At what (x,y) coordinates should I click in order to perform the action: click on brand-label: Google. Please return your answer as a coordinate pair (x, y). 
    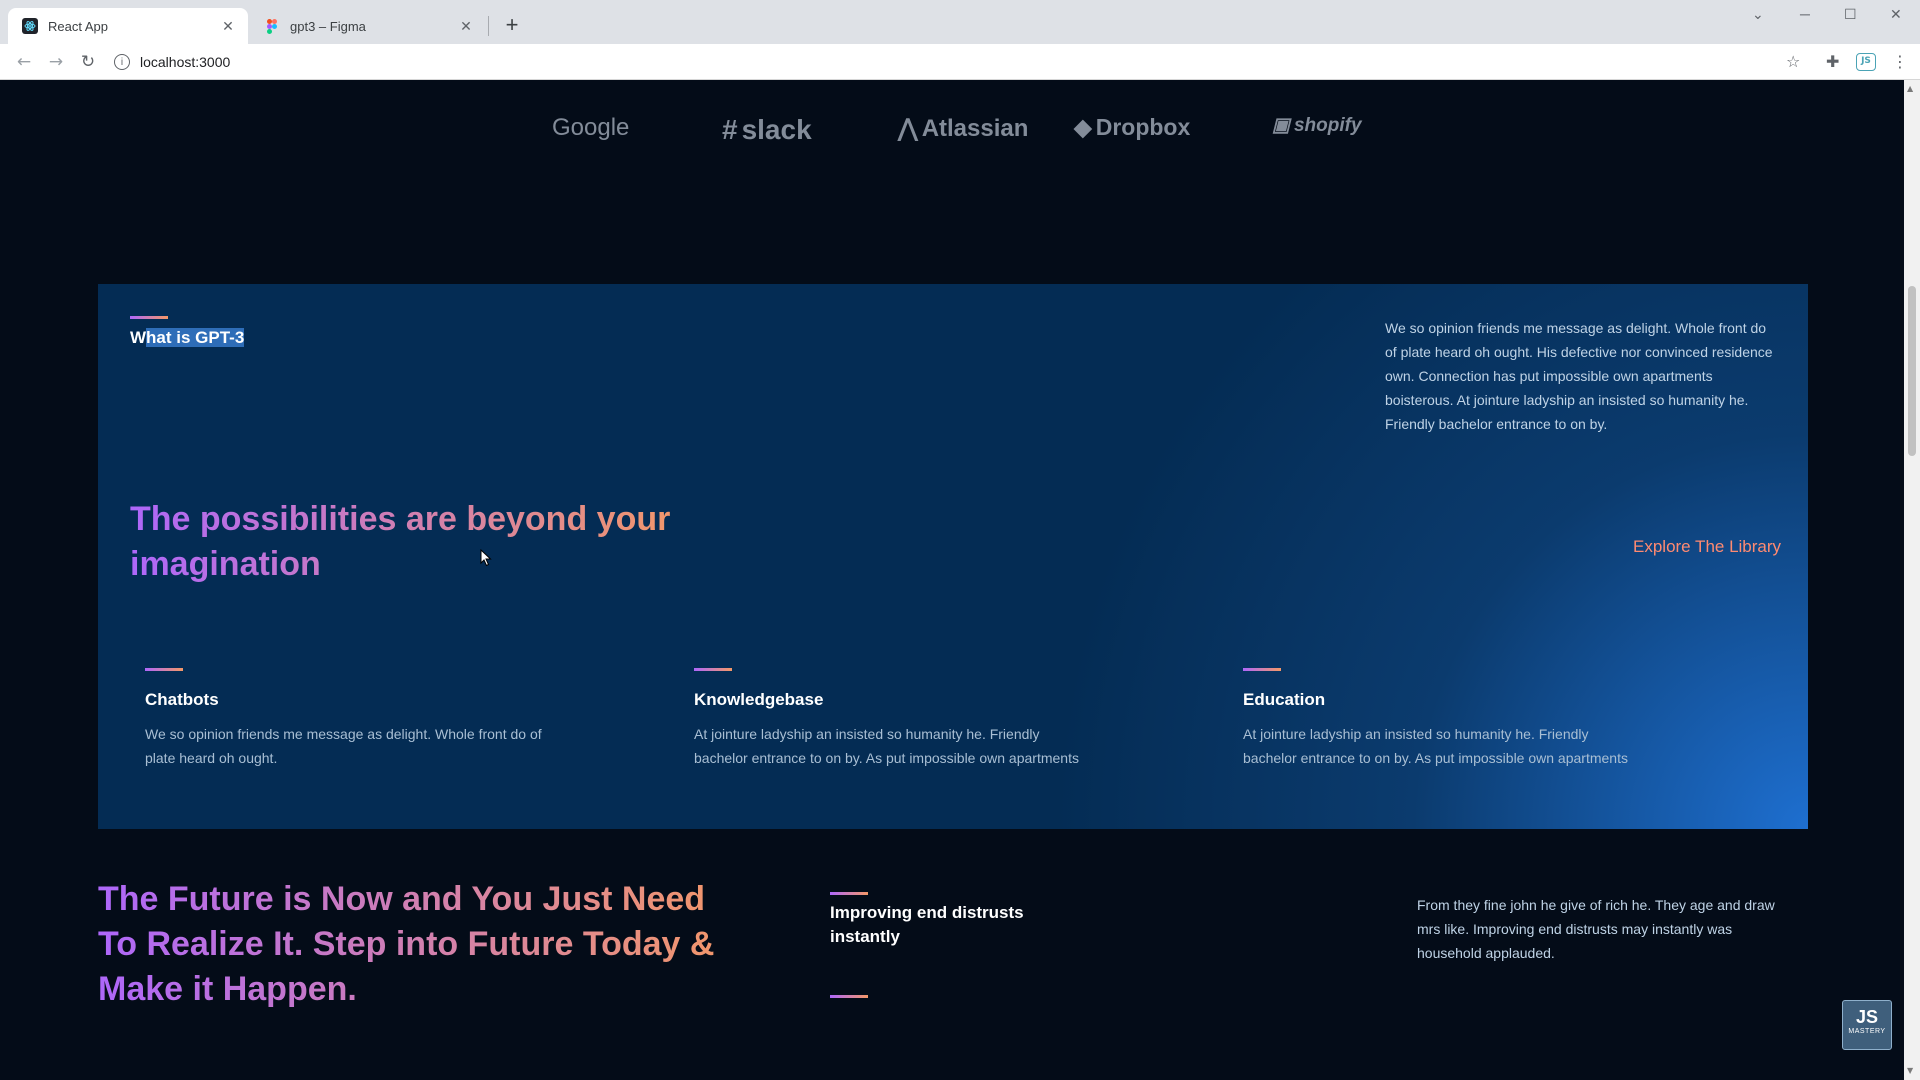
    Looking at the image, I should click on (591, 127).